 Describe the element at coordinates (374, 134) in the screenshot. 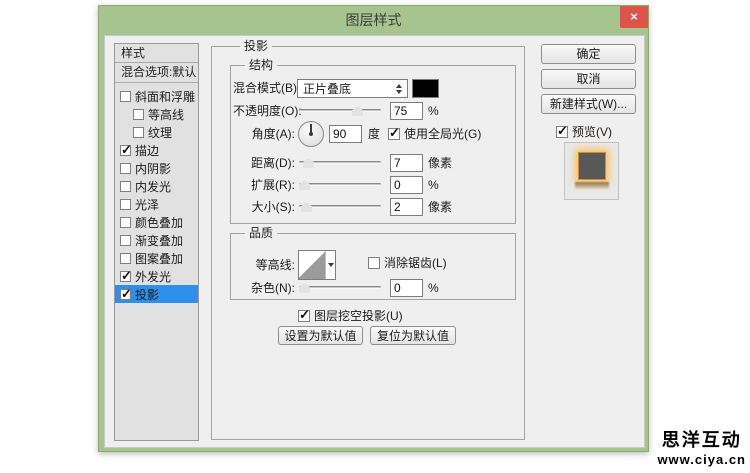

I see `angle-unit: 度` at that location.